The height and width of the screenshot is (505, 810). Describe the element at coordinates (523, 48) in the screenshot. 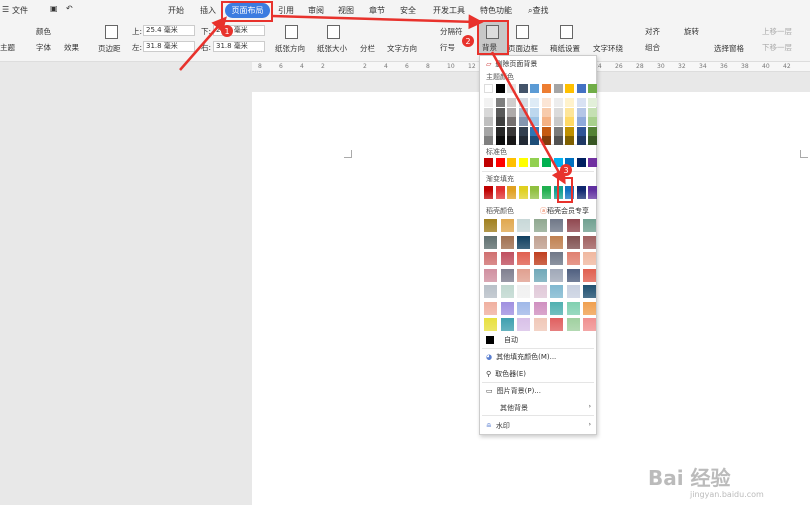

I see `page-border-button: 页面边框` at that location.